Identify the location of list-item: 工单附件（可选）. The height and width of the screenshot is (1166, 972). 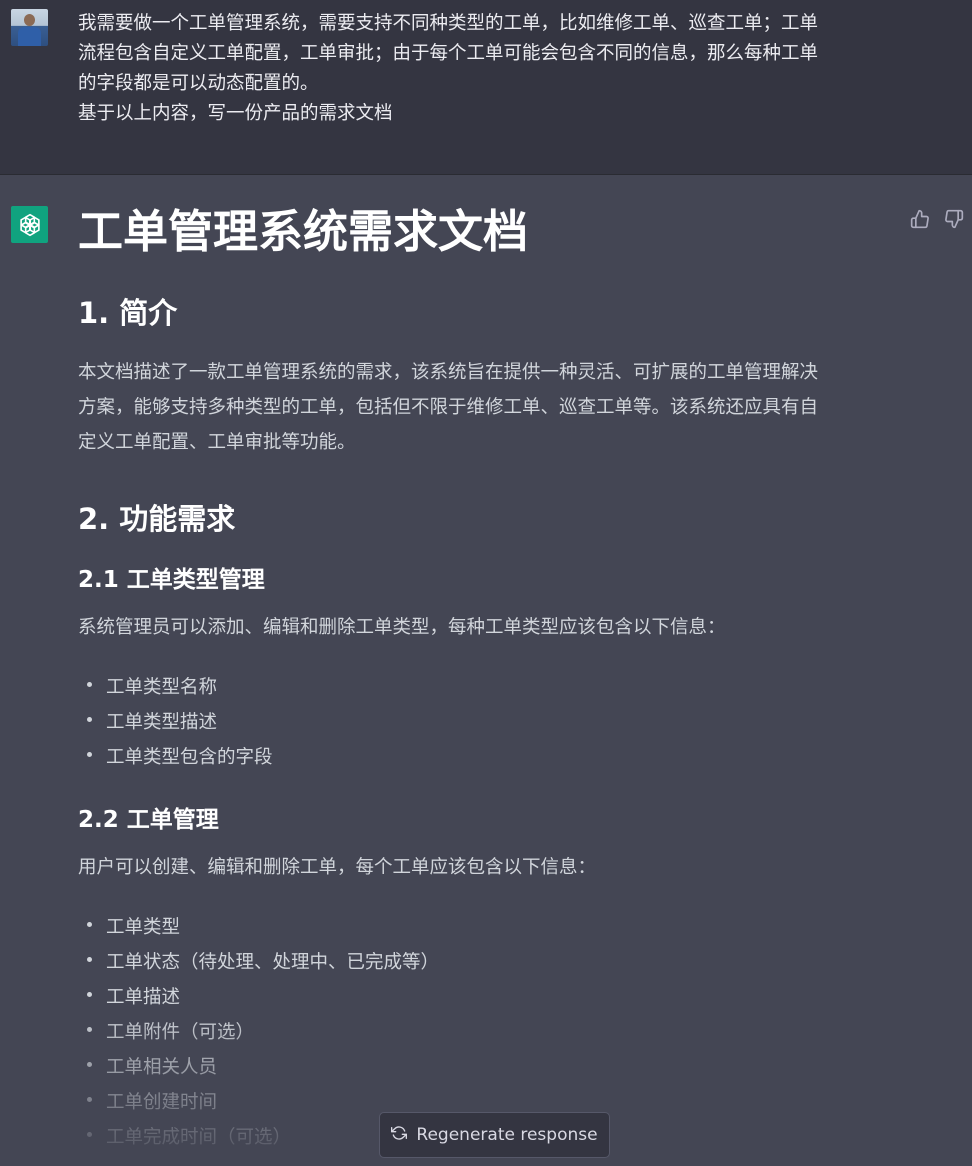
(258, 1032).